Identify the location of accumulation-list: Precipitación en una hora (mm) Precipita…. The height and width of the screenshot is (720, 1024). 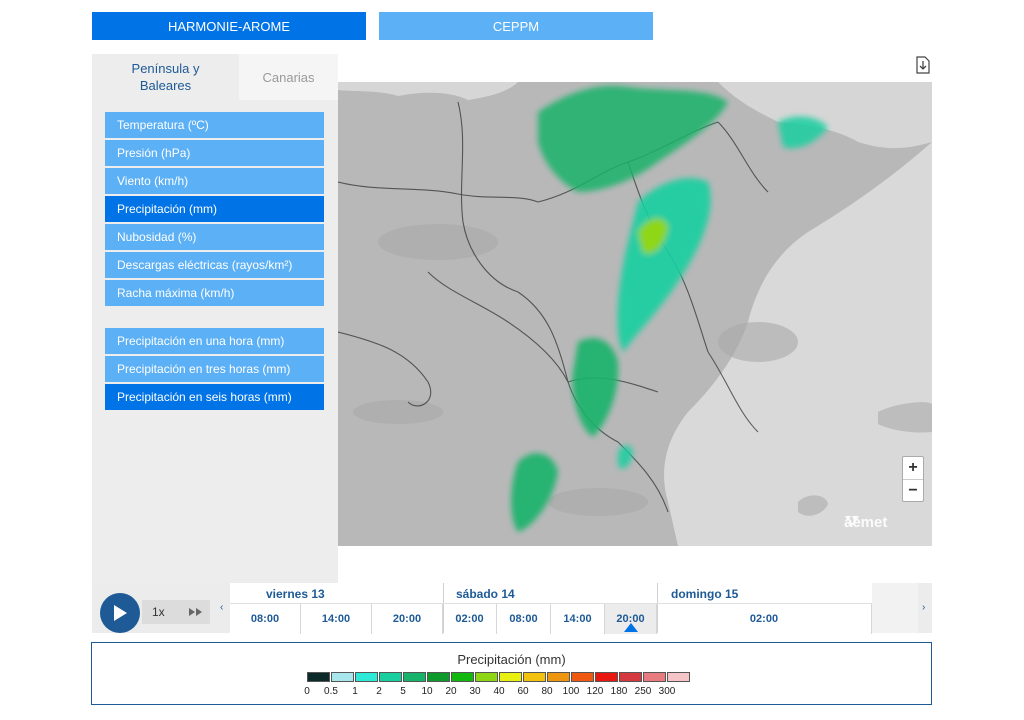
(215, 359).